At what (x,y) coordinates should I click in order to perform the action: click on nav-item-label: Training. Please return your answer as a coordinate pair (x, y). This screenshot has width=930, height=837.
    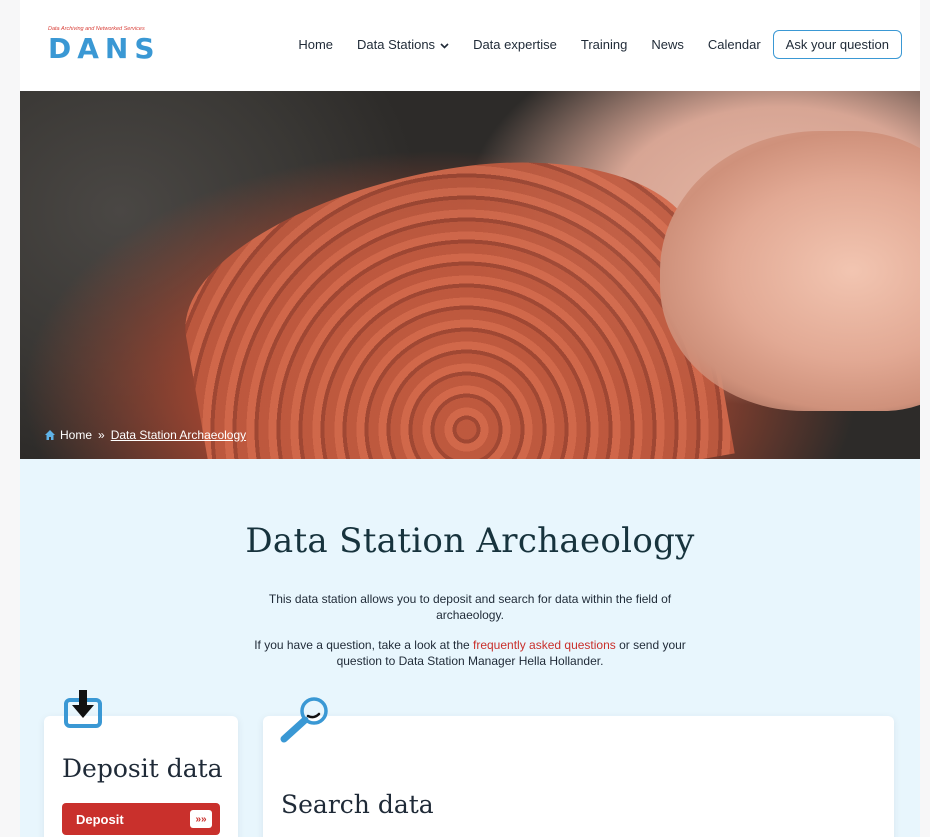
    Looking at the image, I should click on (604, 44).